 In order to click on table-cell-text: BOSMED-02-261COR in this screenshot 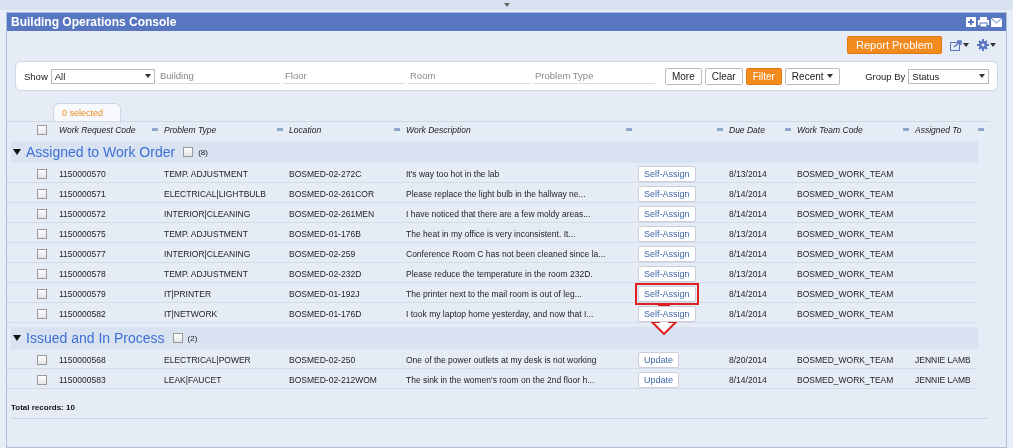, I will do `click(332, 194)`.